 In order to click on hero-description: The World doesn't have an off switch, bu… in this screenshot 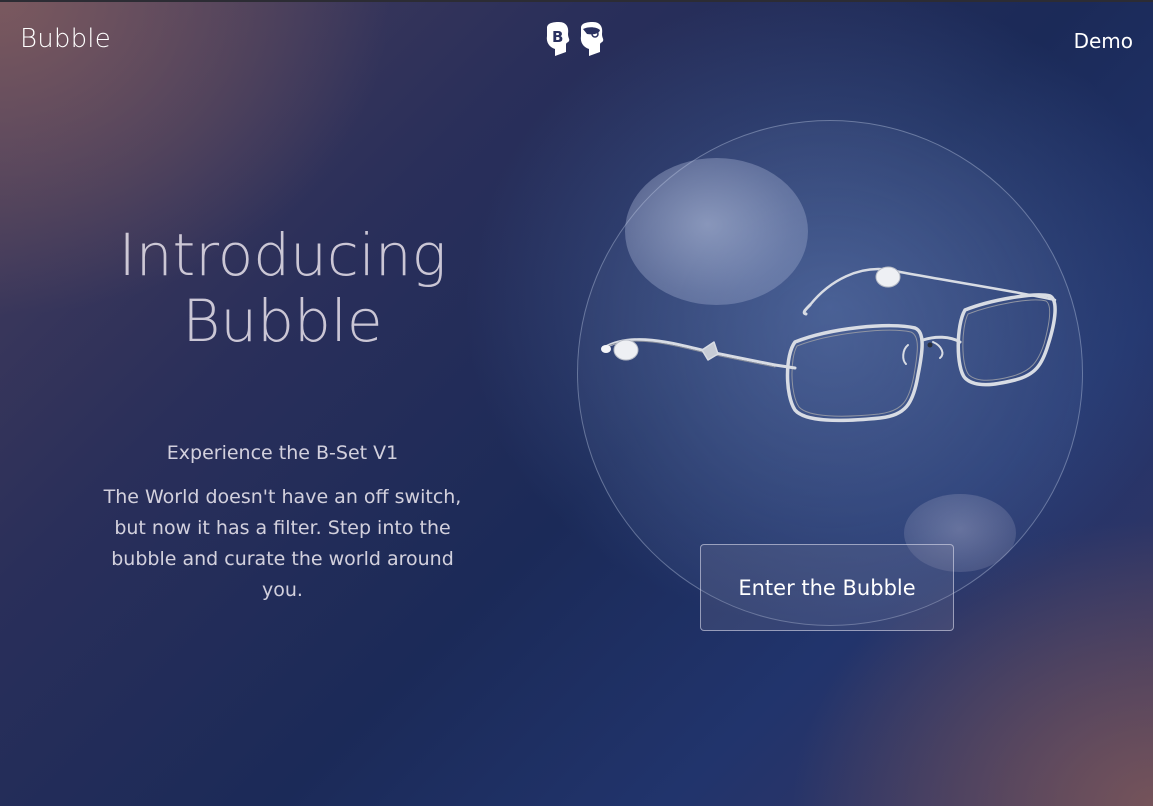, I will do `click(282, 543)`.